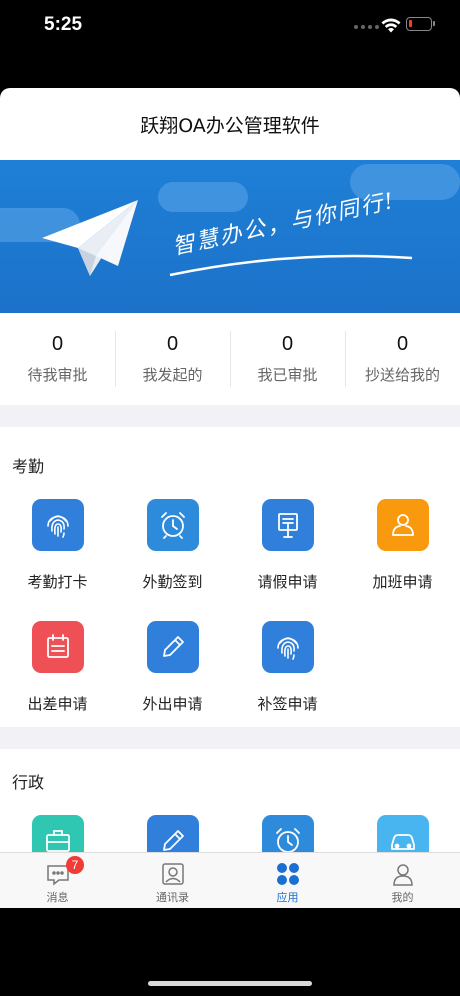 Image resolution: width=460 pixels, height=996 pixels. What do you see at coordinates (287, 897) in the screenshot?
I see `tab-label: 应用` at bounding box center [287, 897].